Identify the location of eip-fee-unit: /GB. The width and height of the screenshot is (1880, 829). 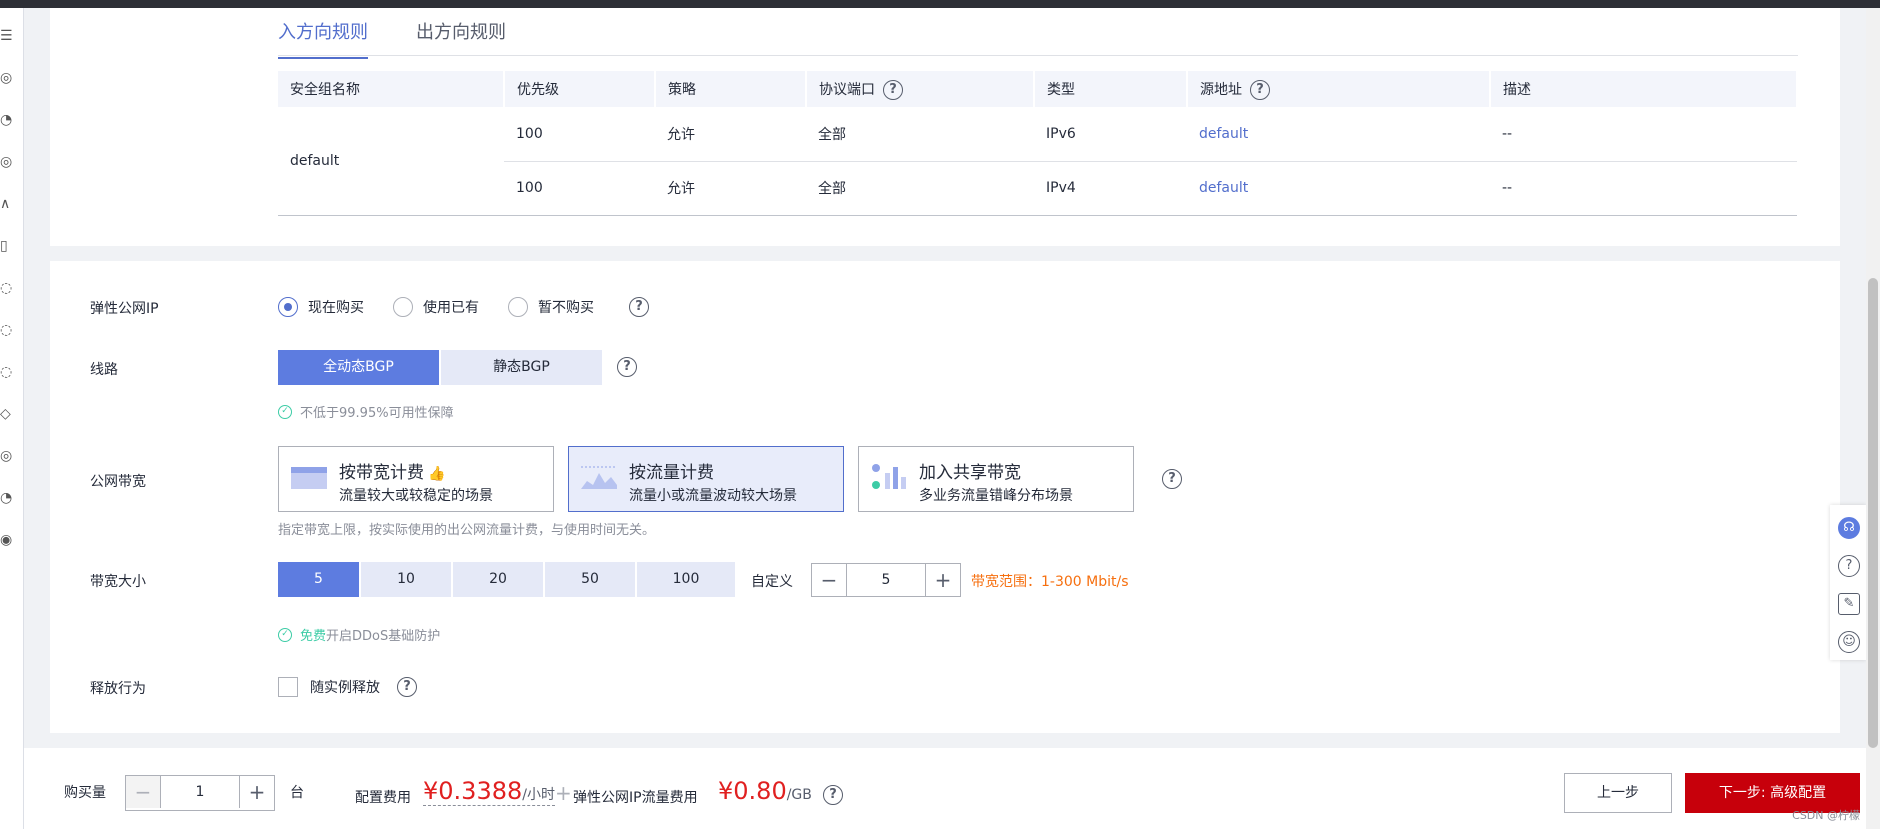
(799, 795).